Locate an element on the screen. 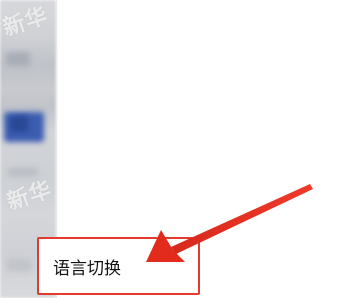 The image size is (348, 298). language-switch-label: 语言切换 is located at coordinates (87, 268).